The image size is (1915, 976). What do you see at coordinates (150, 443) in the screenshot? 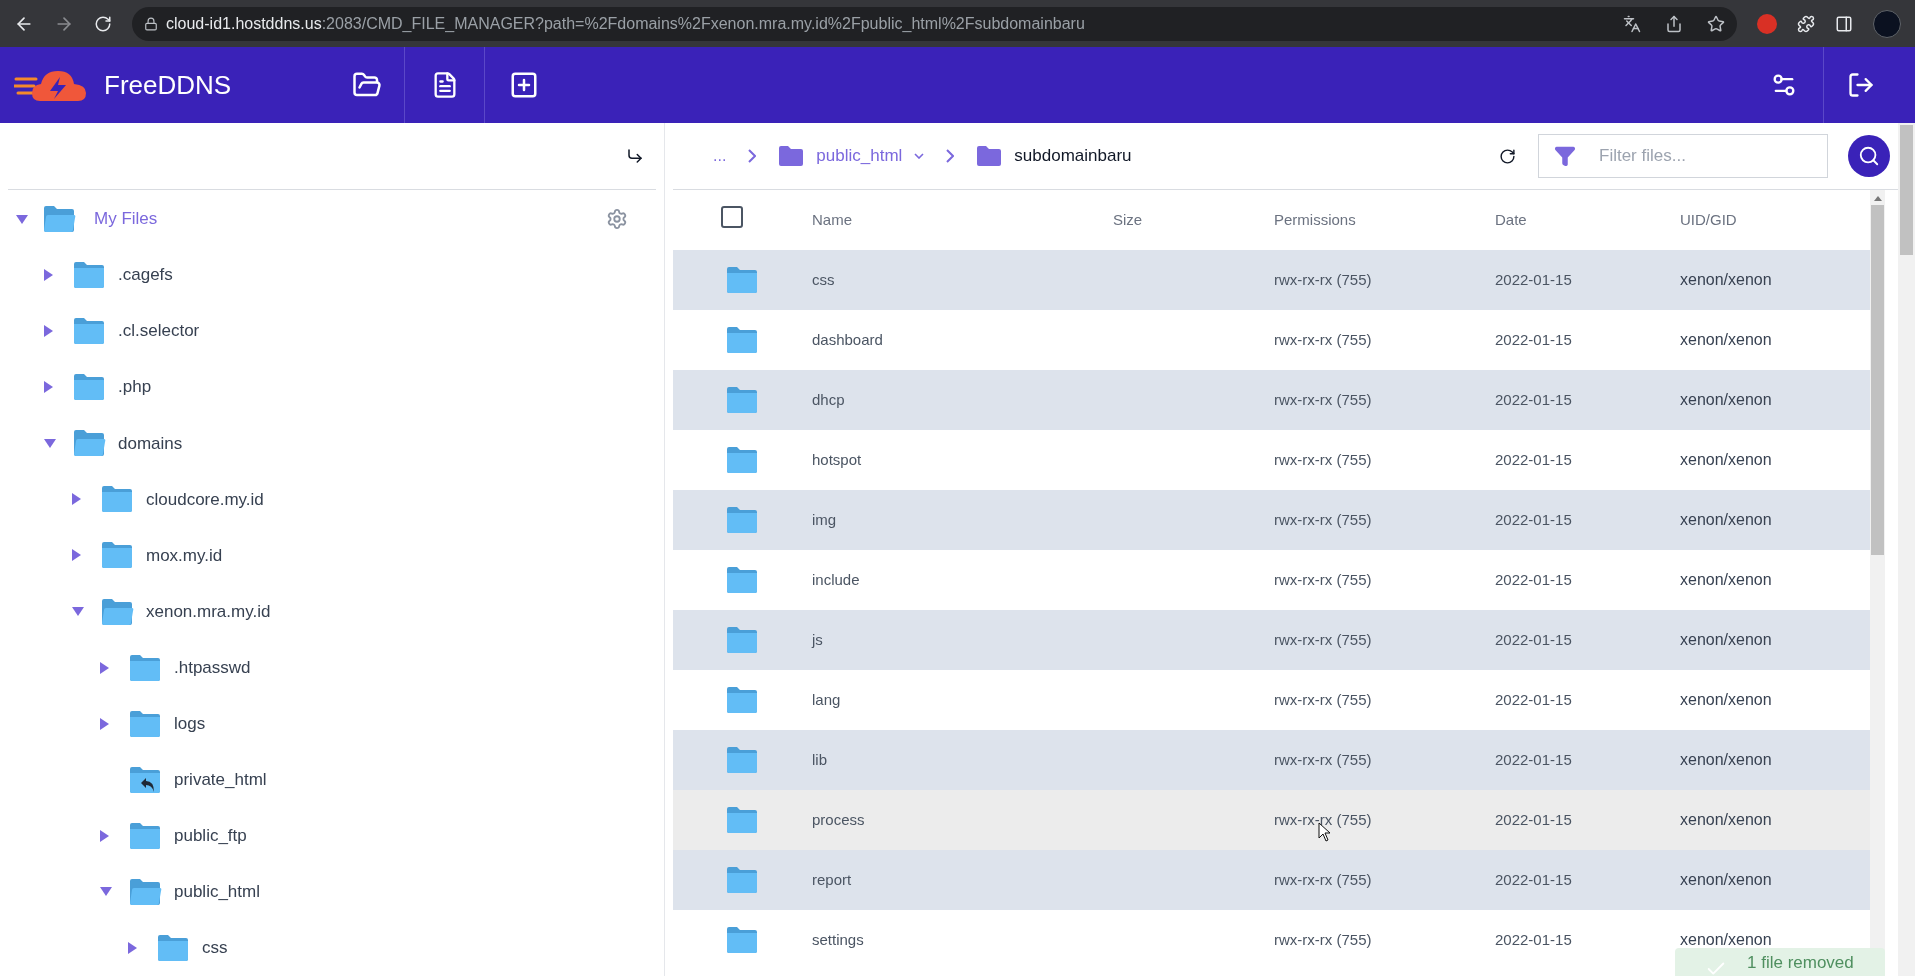
I see `tree-item: domains` at bounding box center [150, 443].